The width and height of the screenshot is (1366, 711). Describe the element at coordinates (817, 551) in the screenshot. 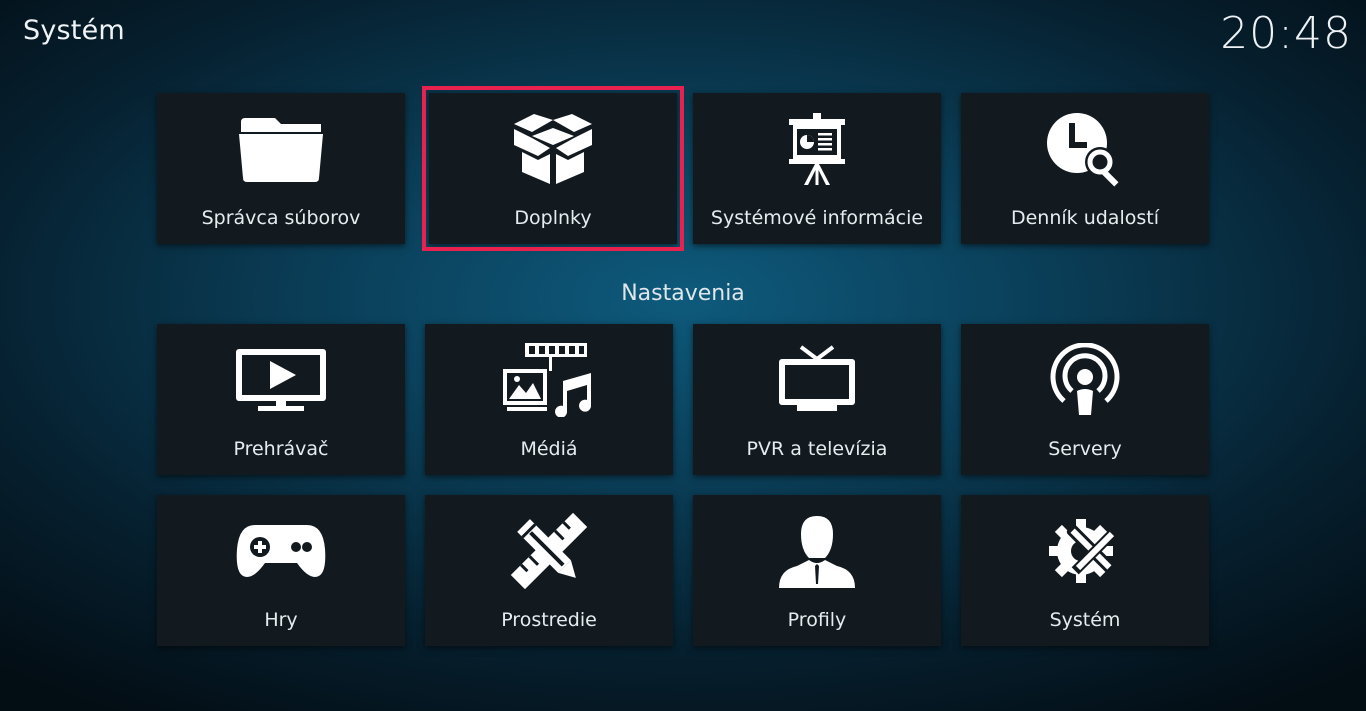

I see `user-profile-icon` at that location.